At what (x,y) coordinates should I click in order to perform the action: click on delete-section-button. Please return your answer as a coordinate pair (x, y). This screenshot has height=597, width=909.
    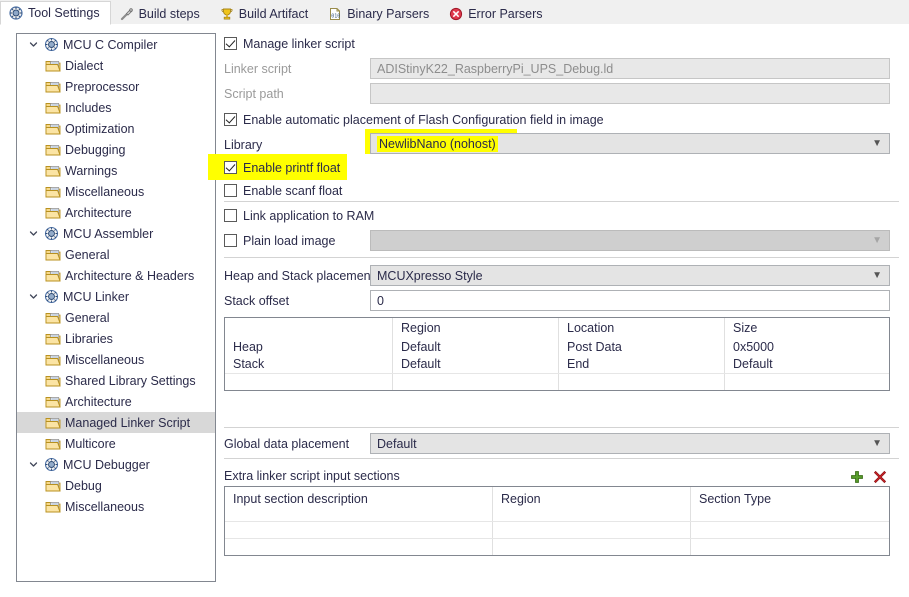
    Looking at the image, I should click on (880, 477).